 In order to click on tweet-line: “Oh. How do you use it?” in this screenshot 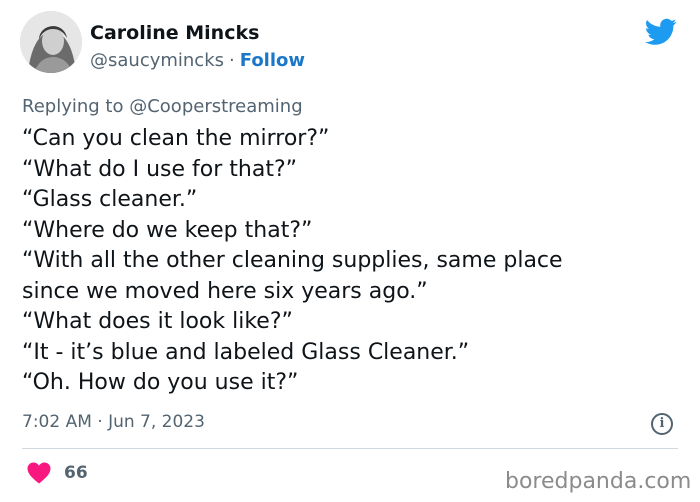, I will do `click(160, 382)`.